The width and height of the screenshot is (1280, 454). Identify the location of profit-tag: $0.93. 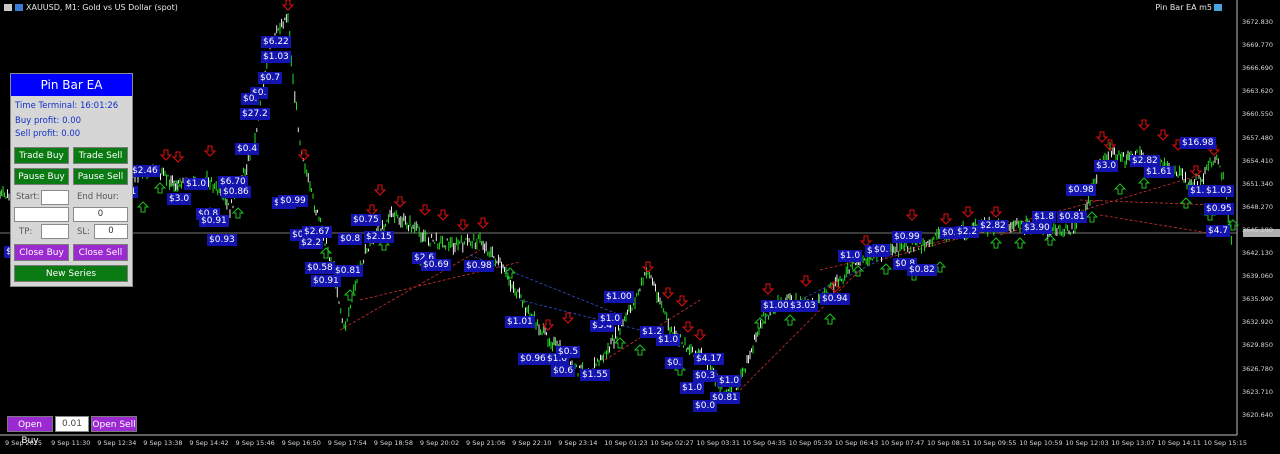
(222, 240).